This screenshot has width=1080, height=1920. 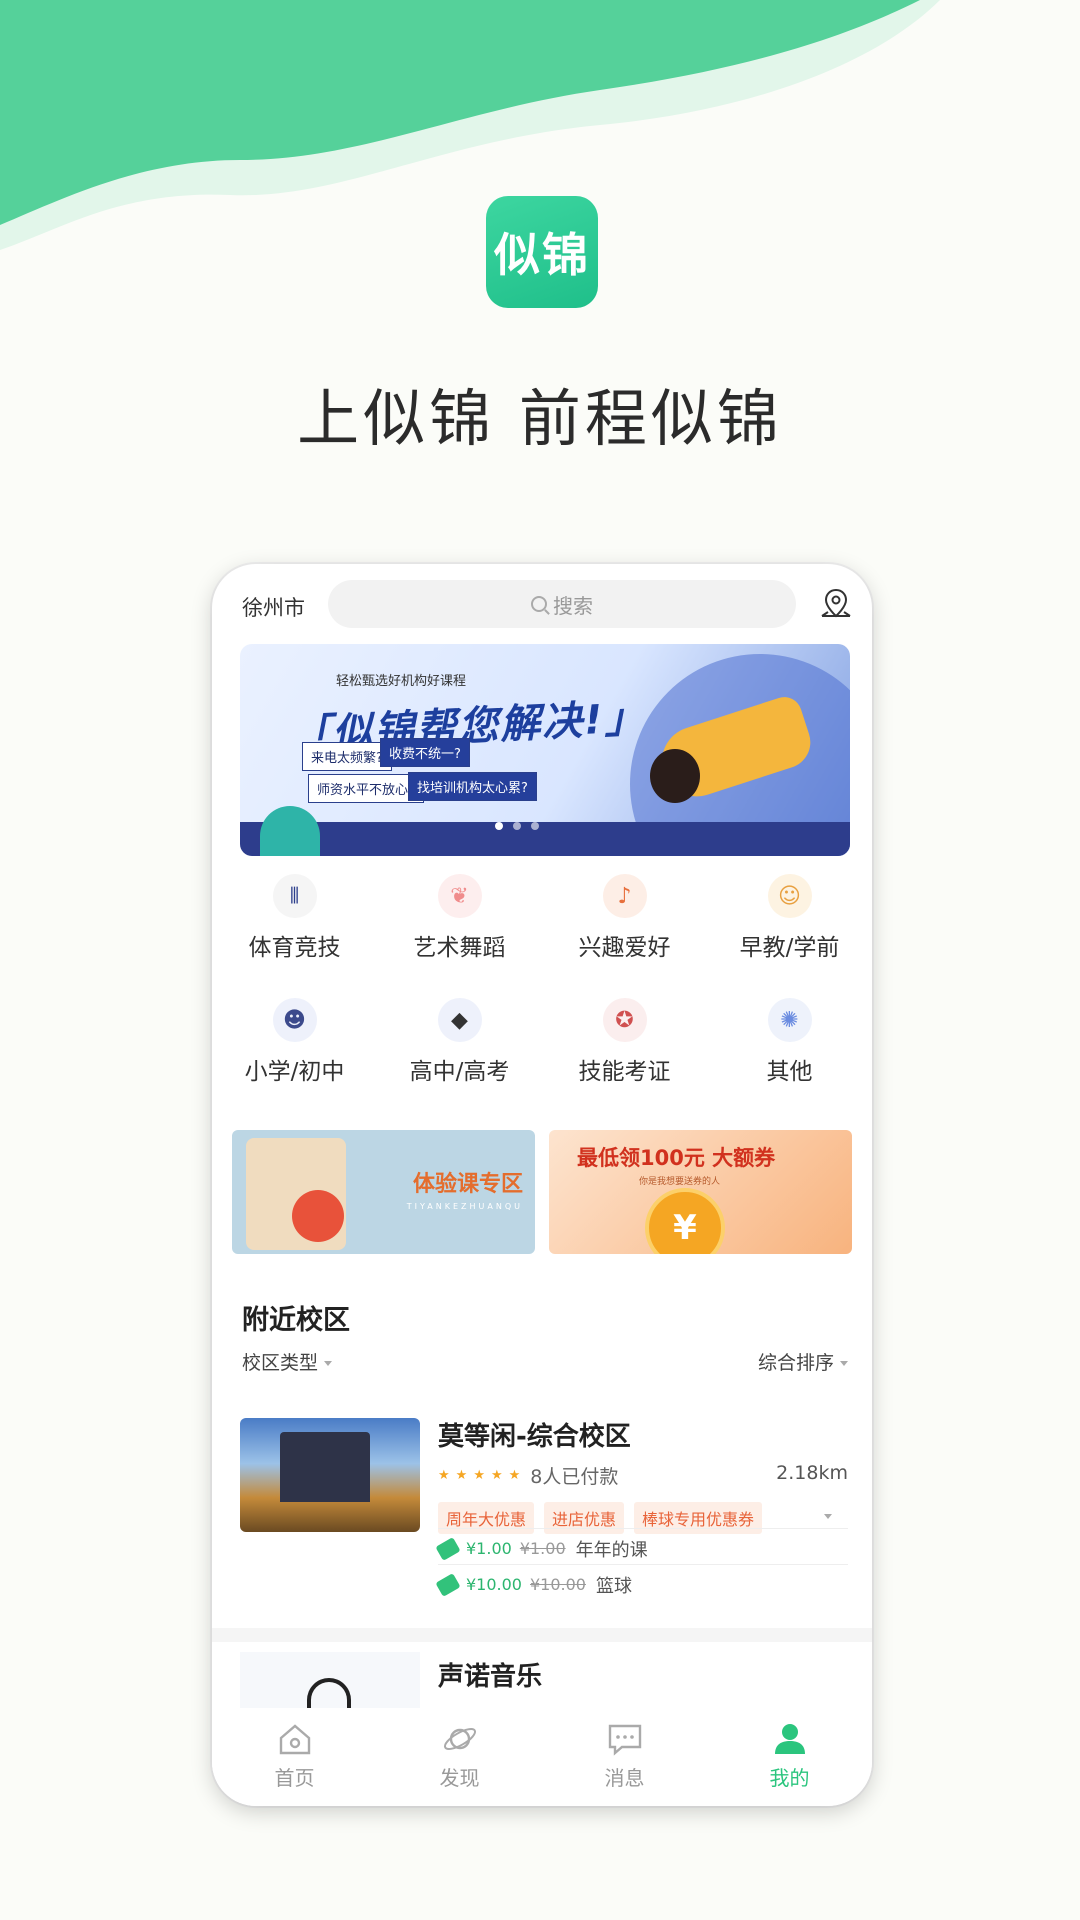 What do you see at coordinates (542, 255) in the screenshot?
I see `app-logo-text: 似锦` at bounding box center [542, 255].